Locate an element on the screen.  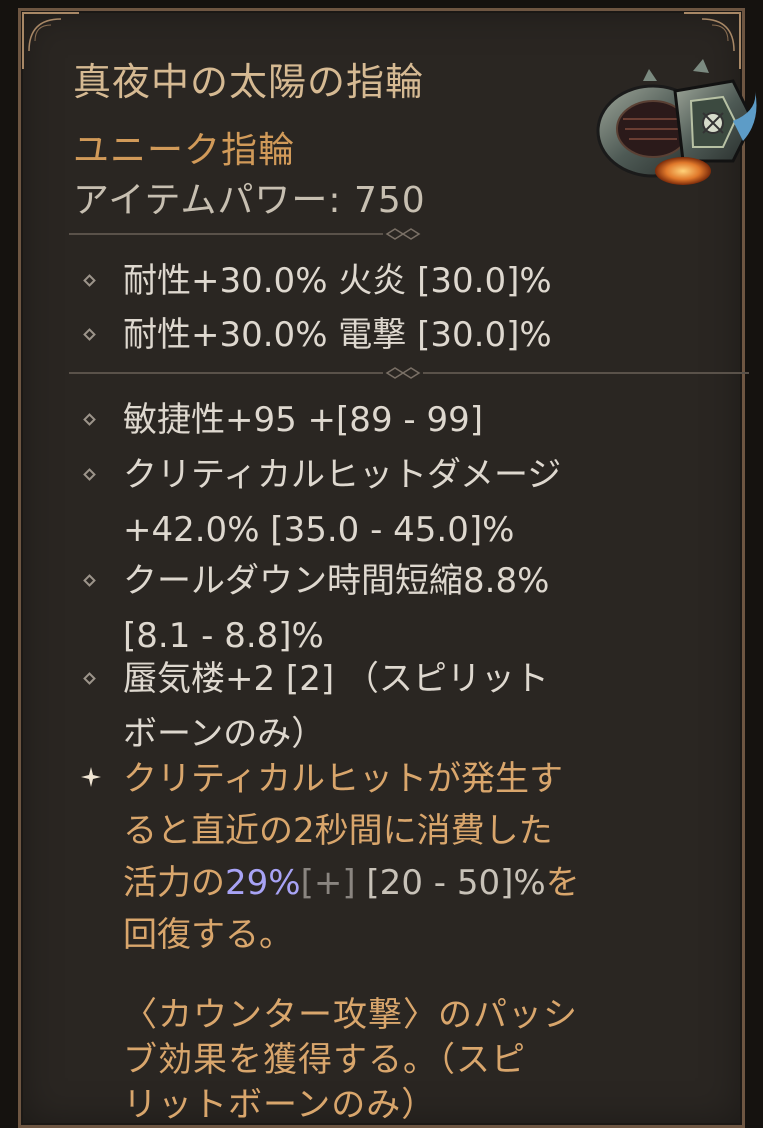
affix-line: クリティカルヒットダメージ is located at coordinates (342, 475).